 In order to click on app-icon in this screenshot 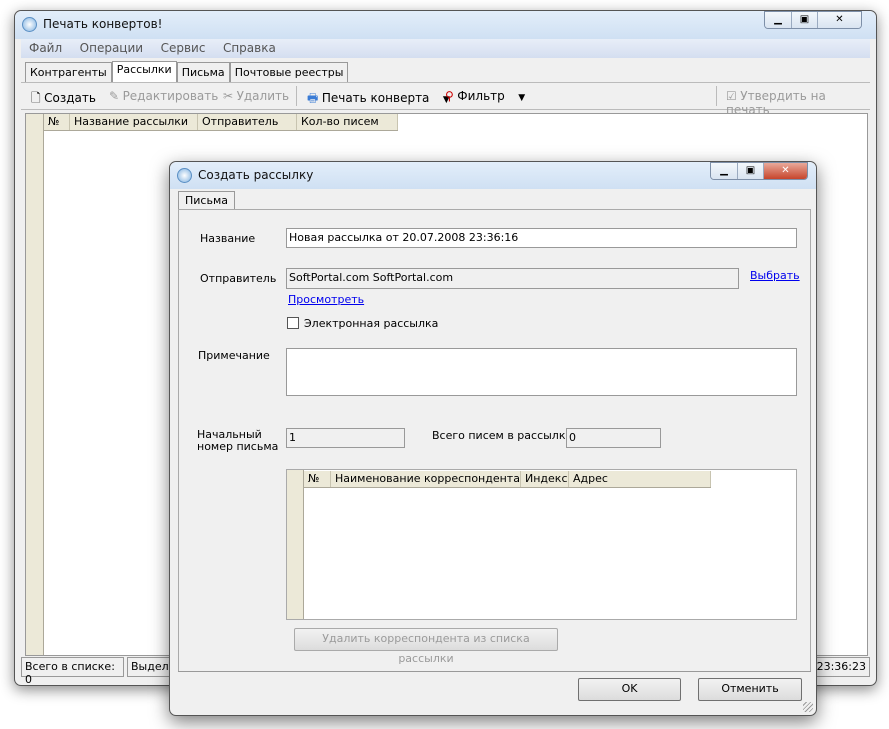, I will do `click(29, 24)`.